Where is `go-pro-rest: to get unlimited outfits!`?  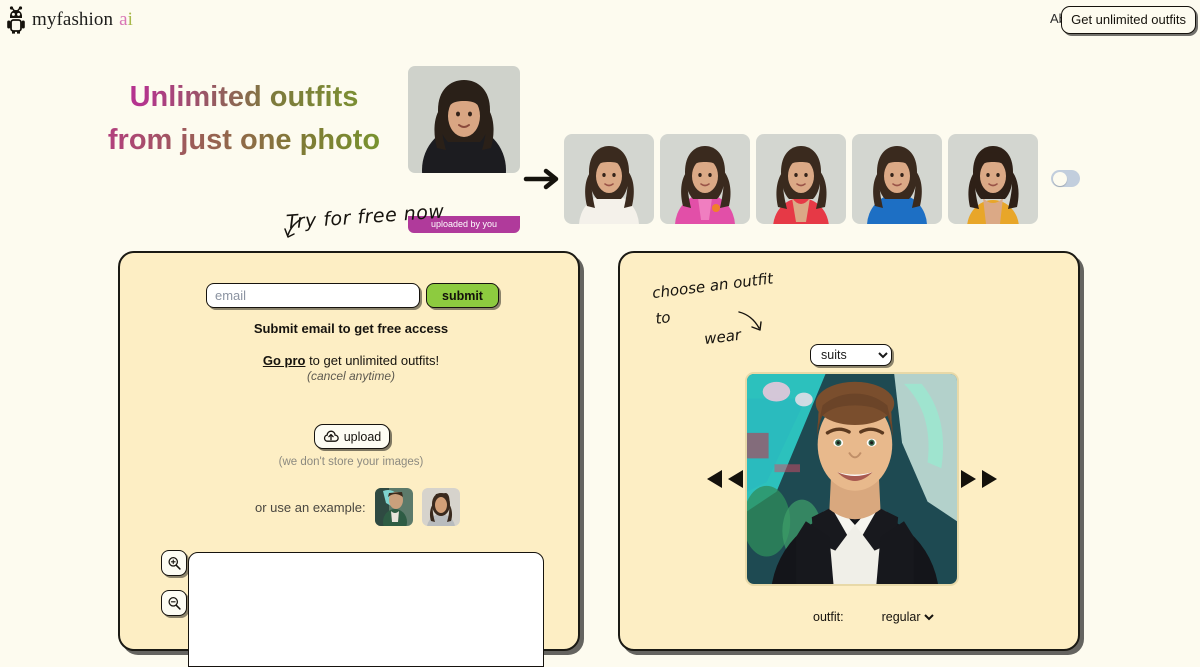 go-pro-rest: to get unlimited outfits! is located at coordinates (372, 360).